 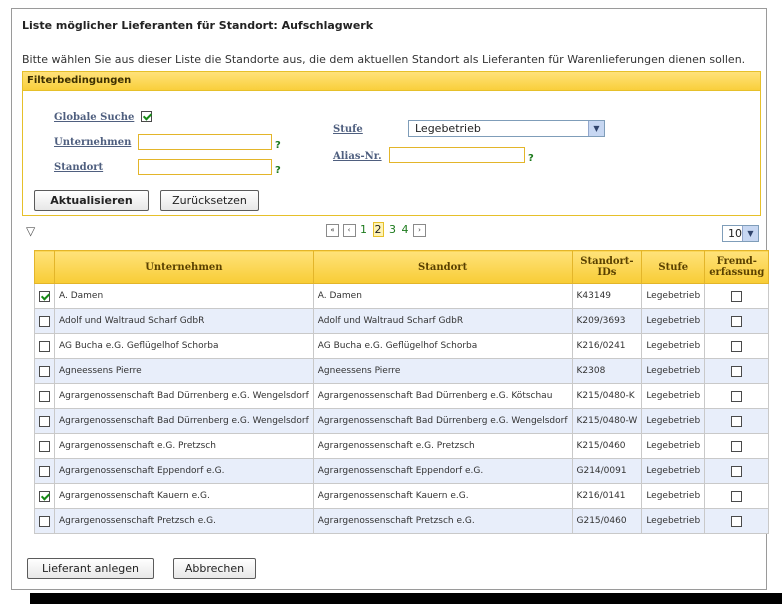 What do you see at coordinates (348, 129) in the screenshot?
I see `level-label: Stufe` at bounding box center [348, 129].